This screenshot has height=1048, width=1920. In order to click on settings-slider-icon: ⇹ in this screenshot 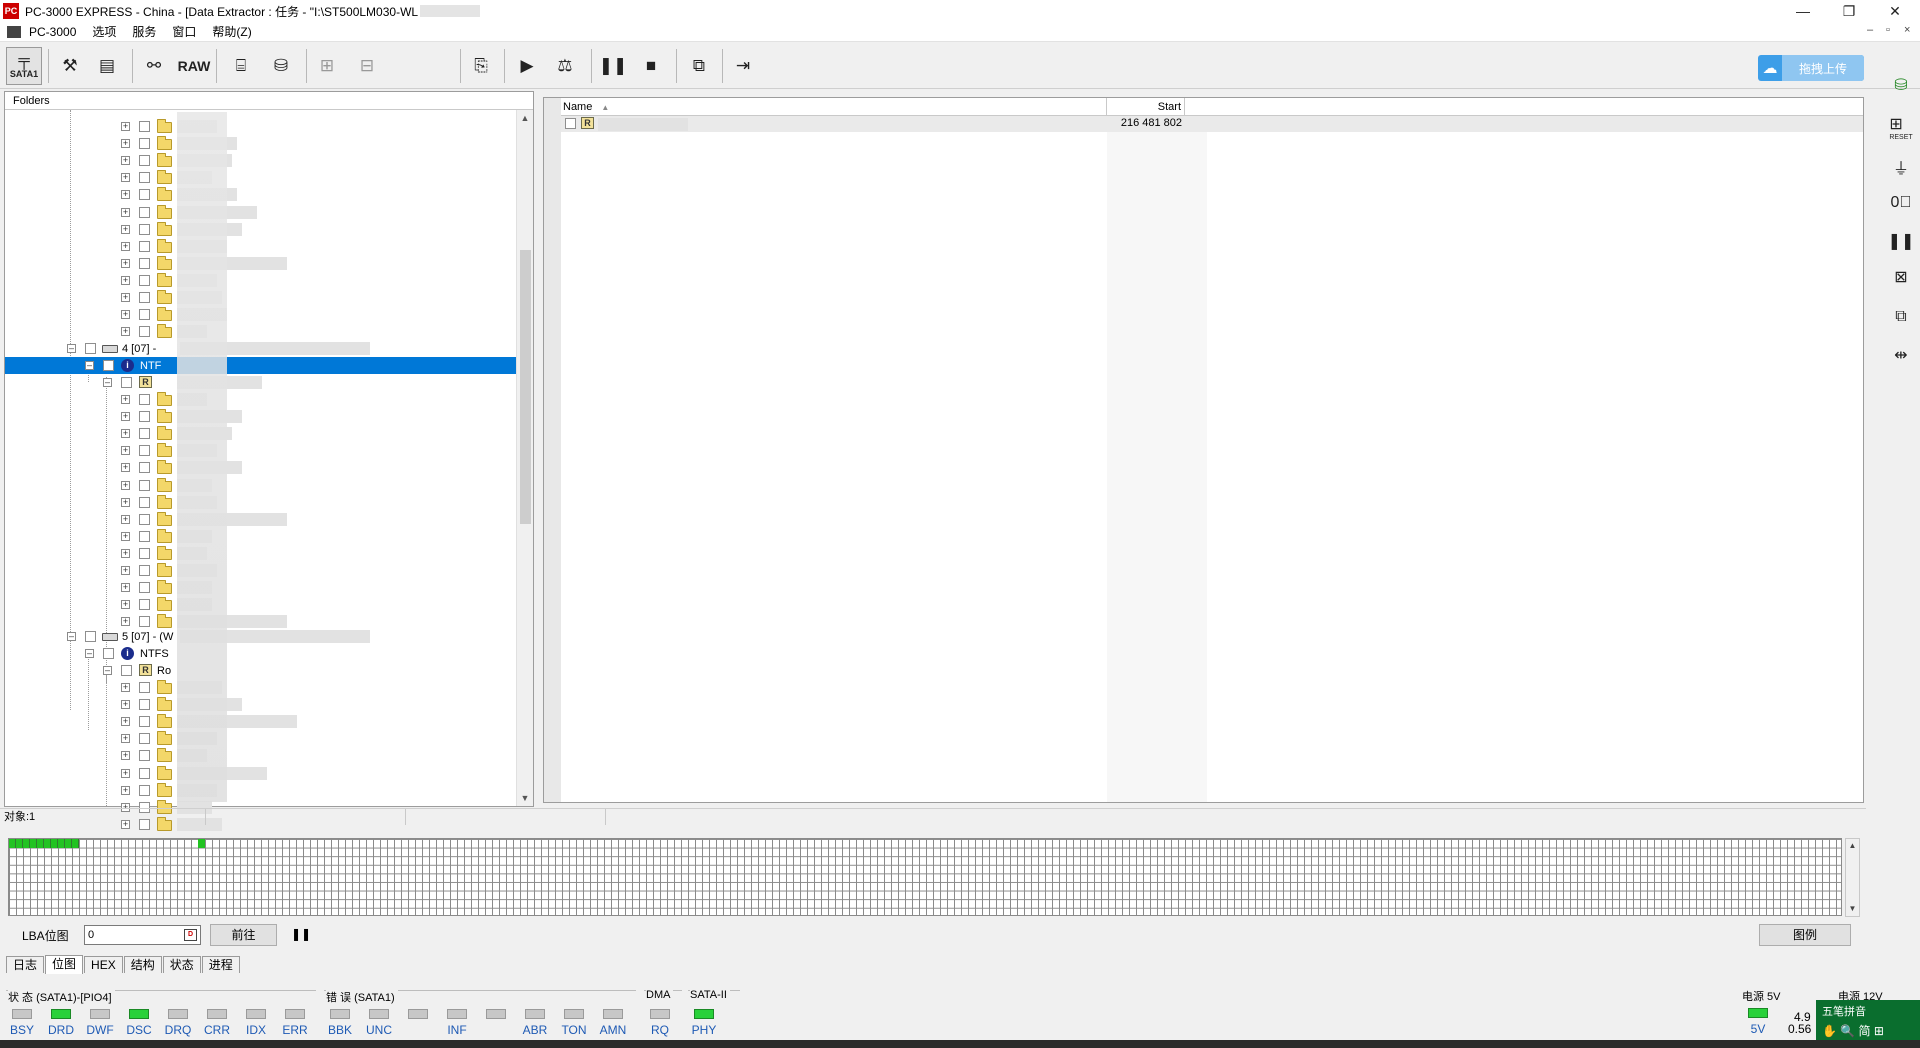, I will do `click(1901, 355)`.